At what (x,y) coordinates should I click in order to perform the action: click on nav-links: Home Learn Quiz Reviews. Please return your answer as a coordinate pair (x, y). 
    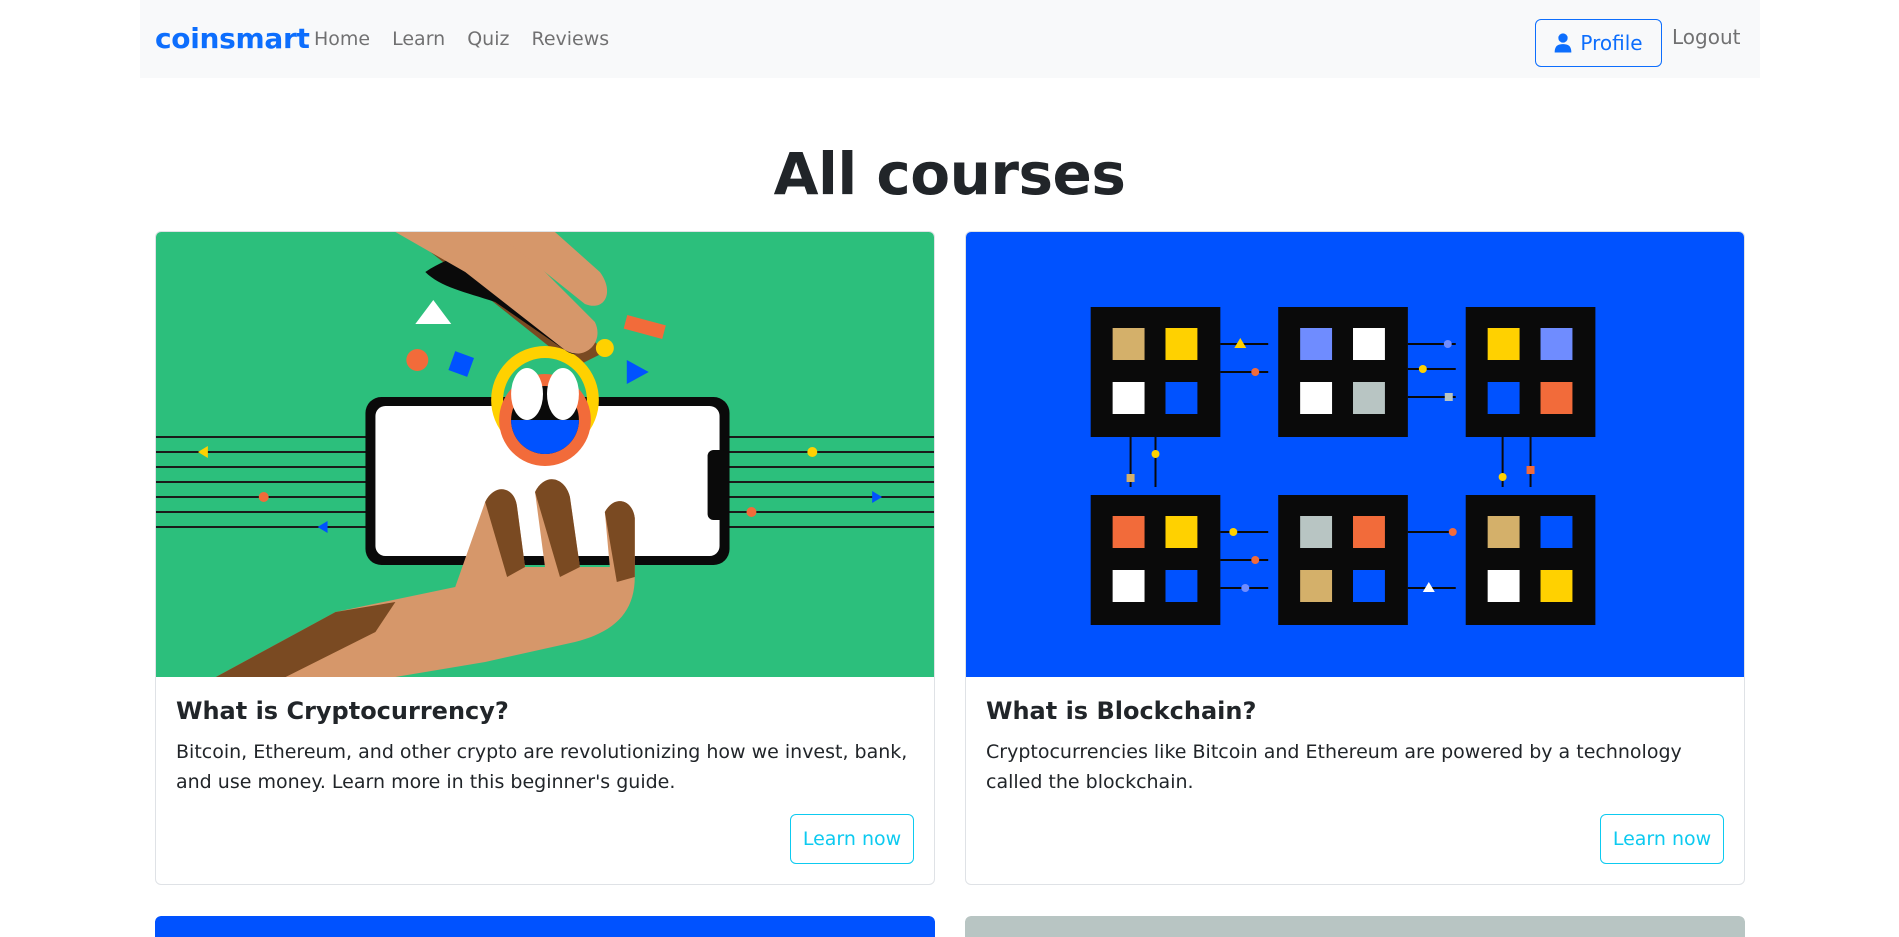
    Looking at the image, I should click on (472, 39).